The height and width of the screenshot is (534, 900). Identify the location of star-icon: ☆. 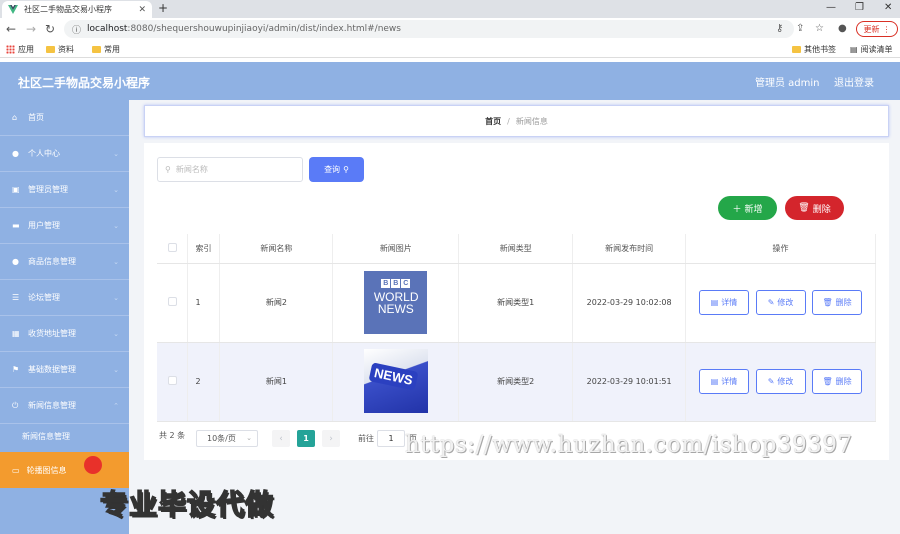
(819, 28).